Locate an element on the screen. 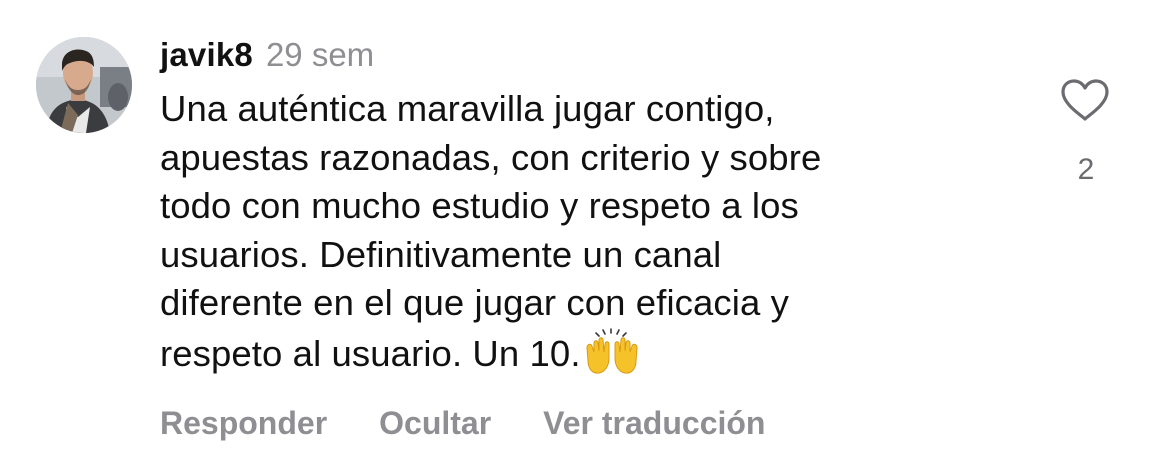 Image resolution: width=1170 pixels, height=458 pixels. raising-hands-emoji is located at coordinates (612, 351).